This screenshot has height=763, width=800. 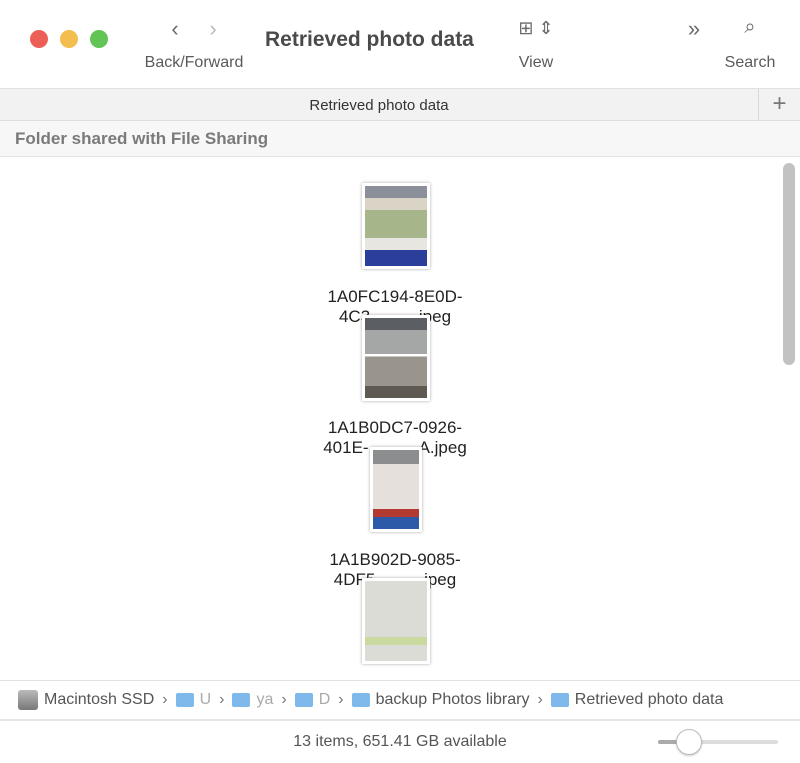 I want to click on hard-drive-icon, so click(x=28, y=700).